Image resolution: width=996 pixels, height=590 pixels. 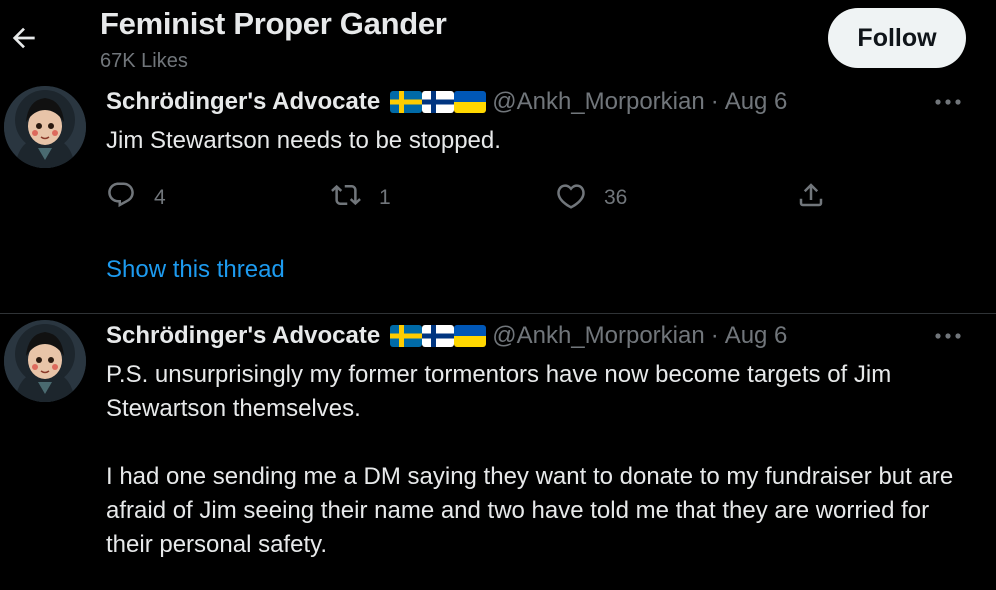 I want to click on share-button, so click(x=811, y=198).